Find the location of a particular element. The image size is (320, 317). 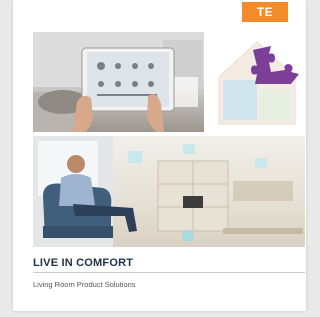

cover-subtitle: Living Room Product Solutions is located at coordinates (84, 284).